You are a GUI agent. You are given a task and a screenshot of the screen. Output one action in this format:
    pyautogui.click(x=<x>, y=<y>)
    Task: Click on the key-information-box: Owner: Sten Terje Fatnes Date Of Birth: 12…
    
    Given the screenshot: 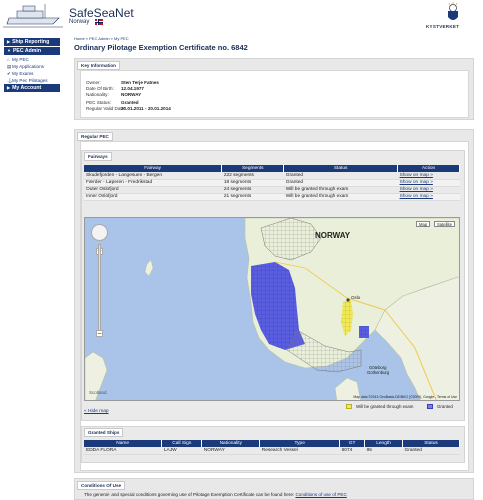 What is the action you would take?
    pyautogui.click(x=274, y=94)
    